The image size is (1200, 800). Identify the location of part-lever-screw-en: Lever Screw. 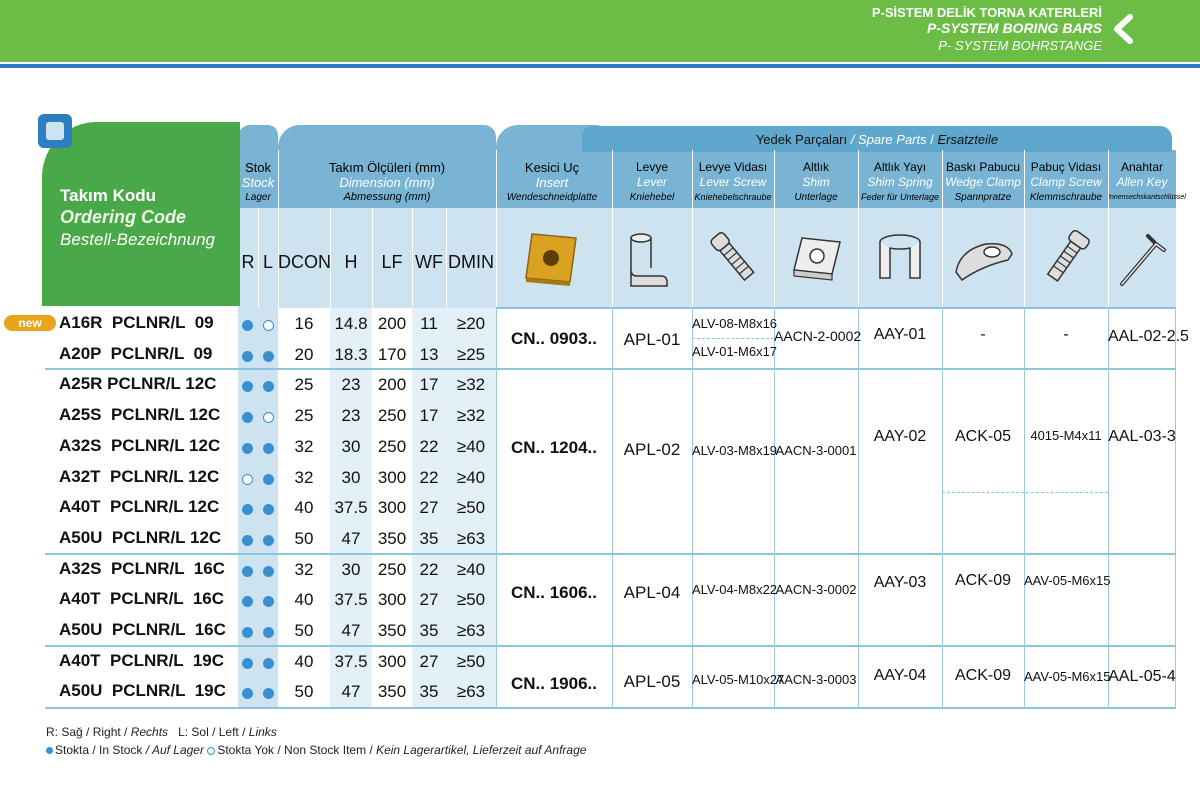
(733, 182).